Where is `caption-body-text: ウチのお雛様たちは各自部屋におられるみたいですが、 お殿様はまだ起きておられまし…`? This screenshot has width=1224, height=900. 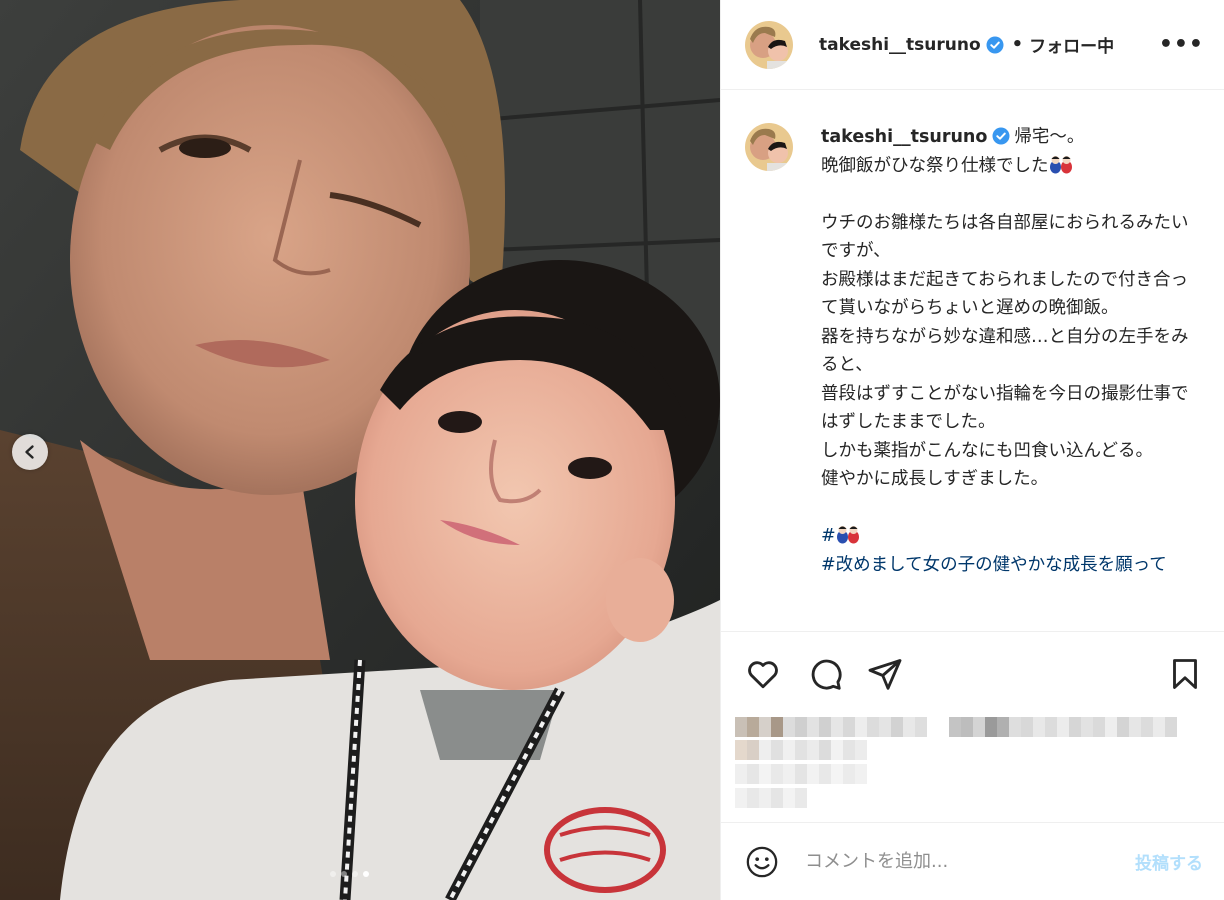 caption-body-text: ウチのお雛様たちは各自部屋におられるみたいですが、 お殿様はまだ起きておられまし… is located at coordinates (1005, 351).